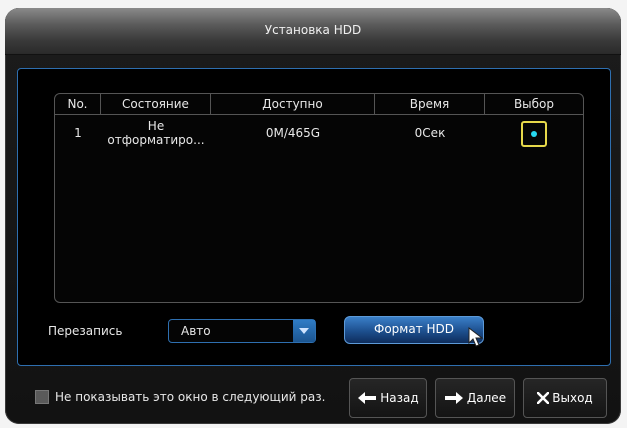  I want to click on header-status: Состояние, so click(156, 104).